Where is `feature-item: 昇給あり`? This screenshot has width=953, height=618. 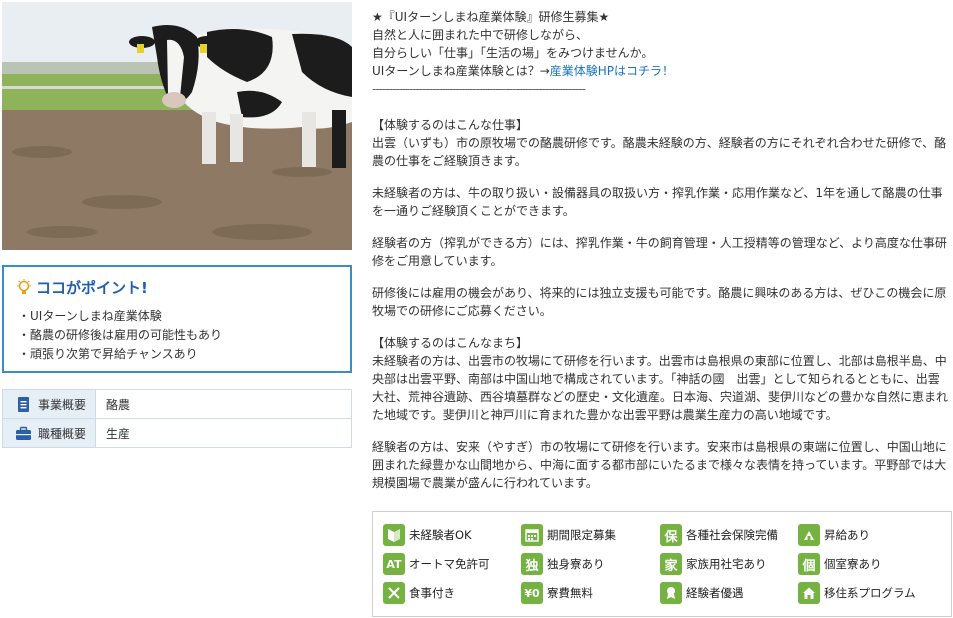
feature-item: 昇給あり is located at coordinates (834, 535).